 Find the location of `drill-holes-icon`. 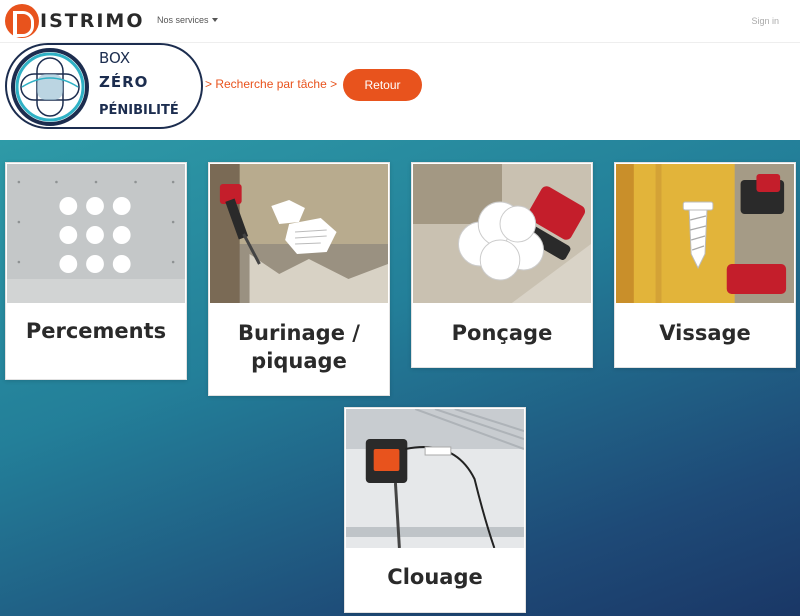

drill-holes-icon is located at coordinates (96, 233).